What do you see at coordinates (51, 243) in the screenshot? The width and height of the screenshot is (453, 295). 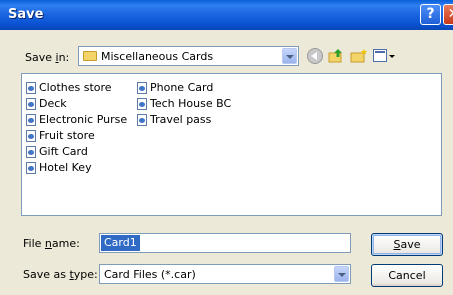 I see `file-name-label: File name:` at bounding box center [51, 243].